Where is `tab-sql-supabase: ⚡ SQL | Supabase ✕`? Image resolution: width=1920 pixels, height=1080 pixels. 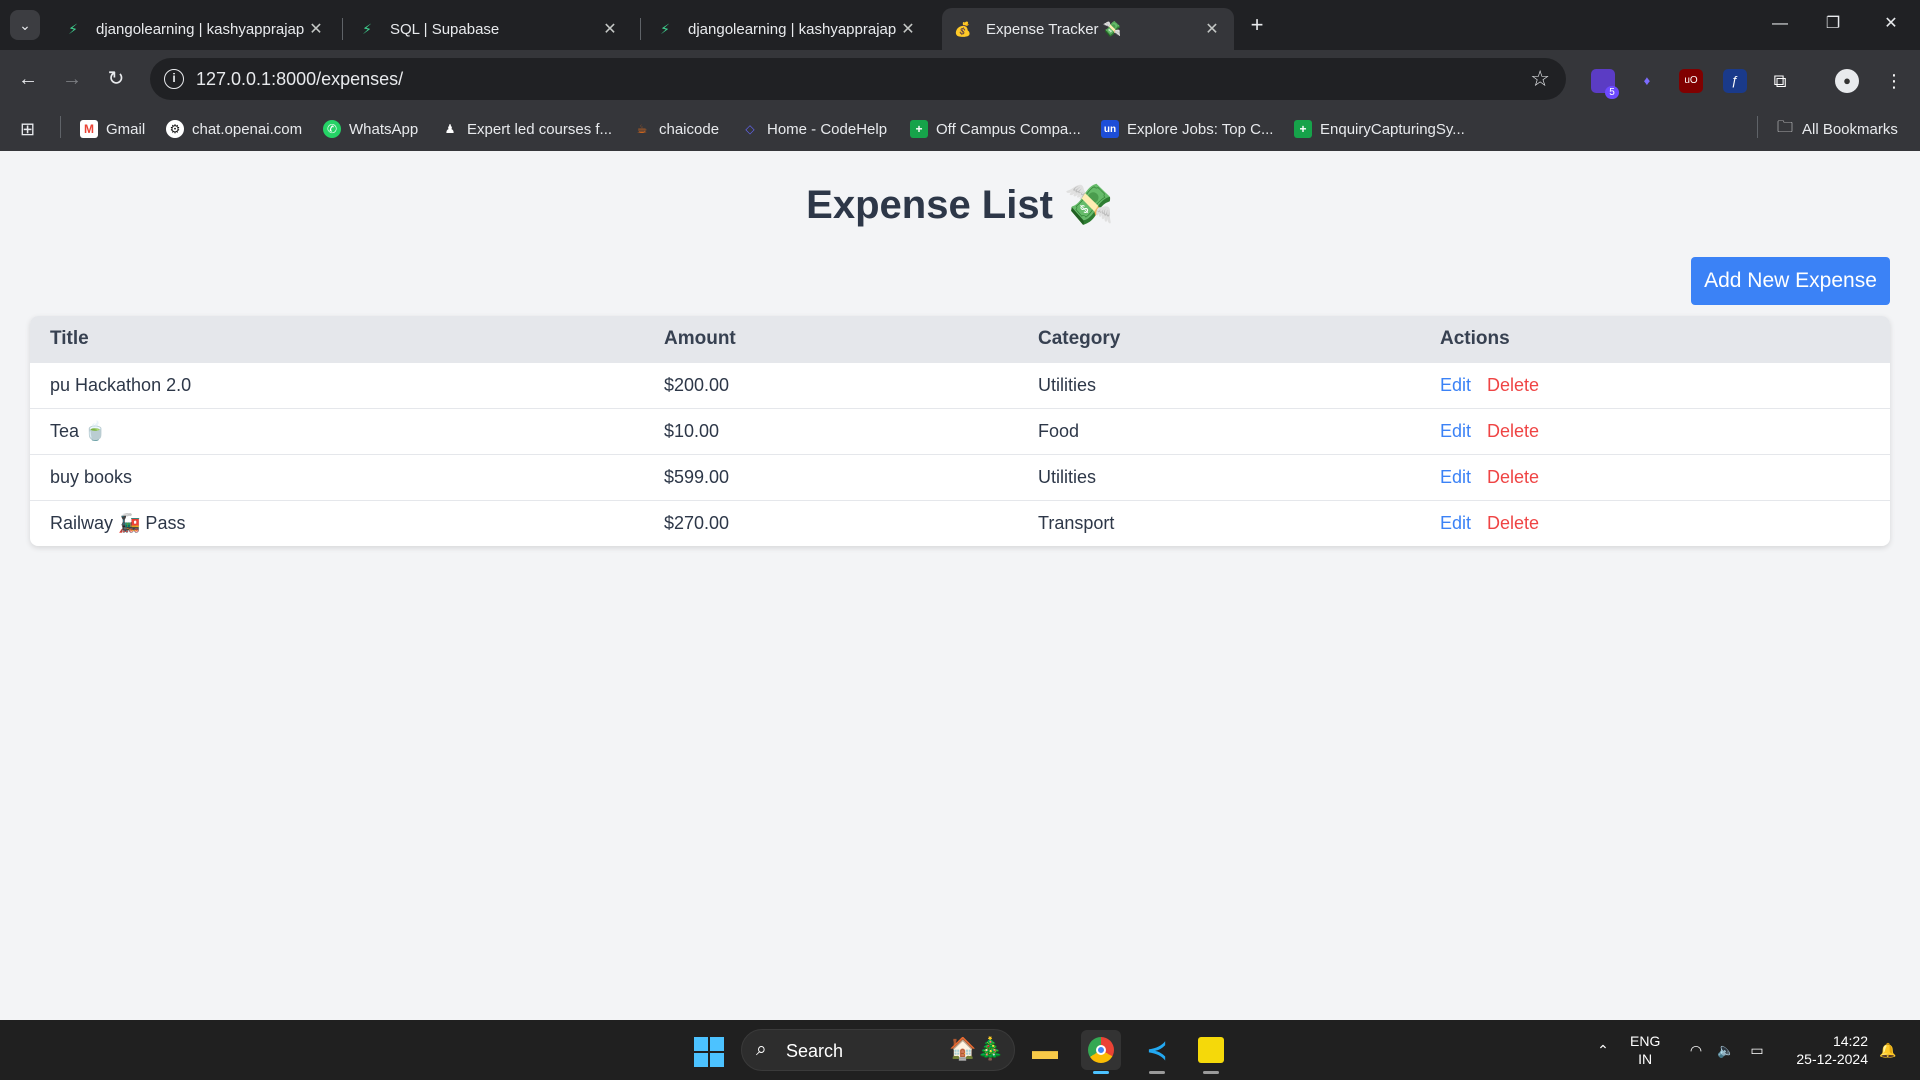
tab-sql-supabase: ⚡ SQL | Supabase ✕ is located at coordinates (489, 29).